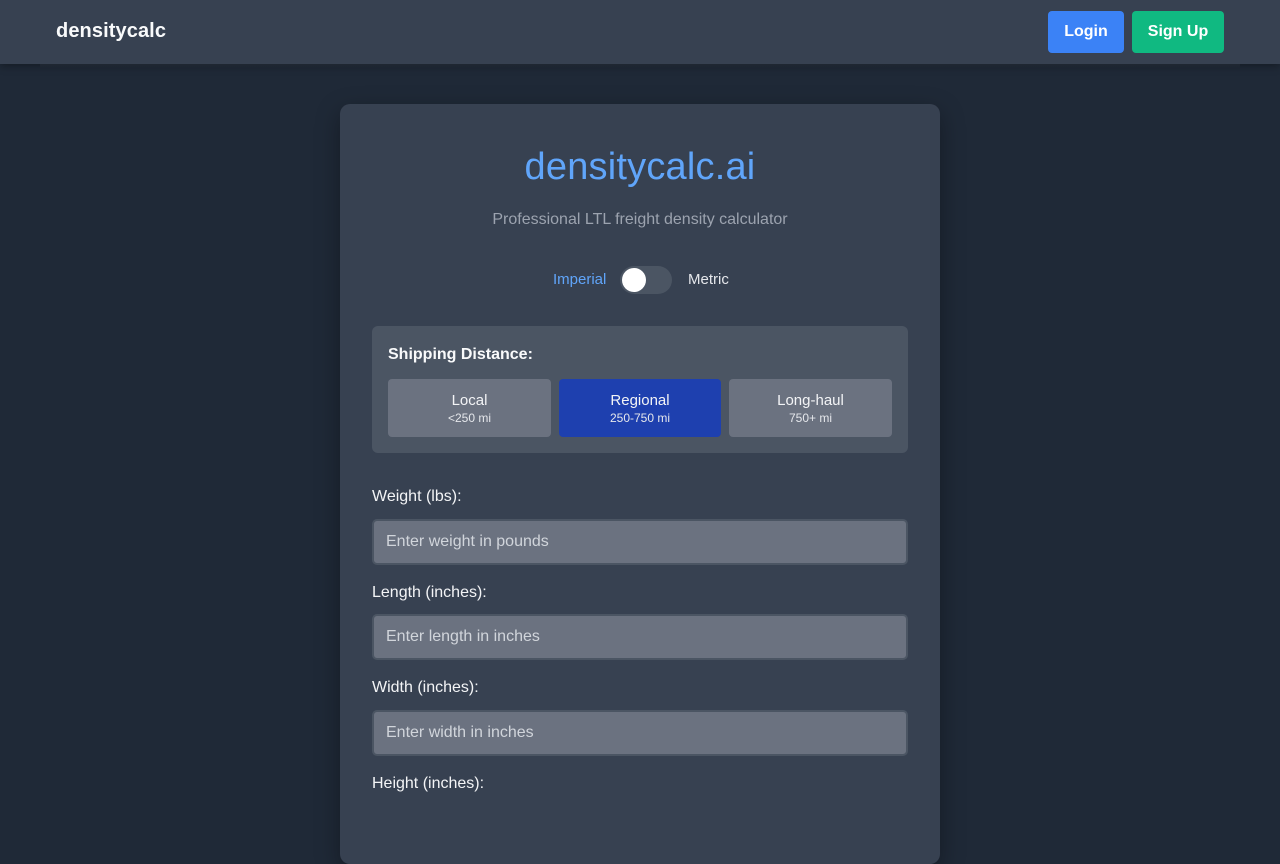  I want to click on distance-option-range: <250 mi, so click(469, 418).